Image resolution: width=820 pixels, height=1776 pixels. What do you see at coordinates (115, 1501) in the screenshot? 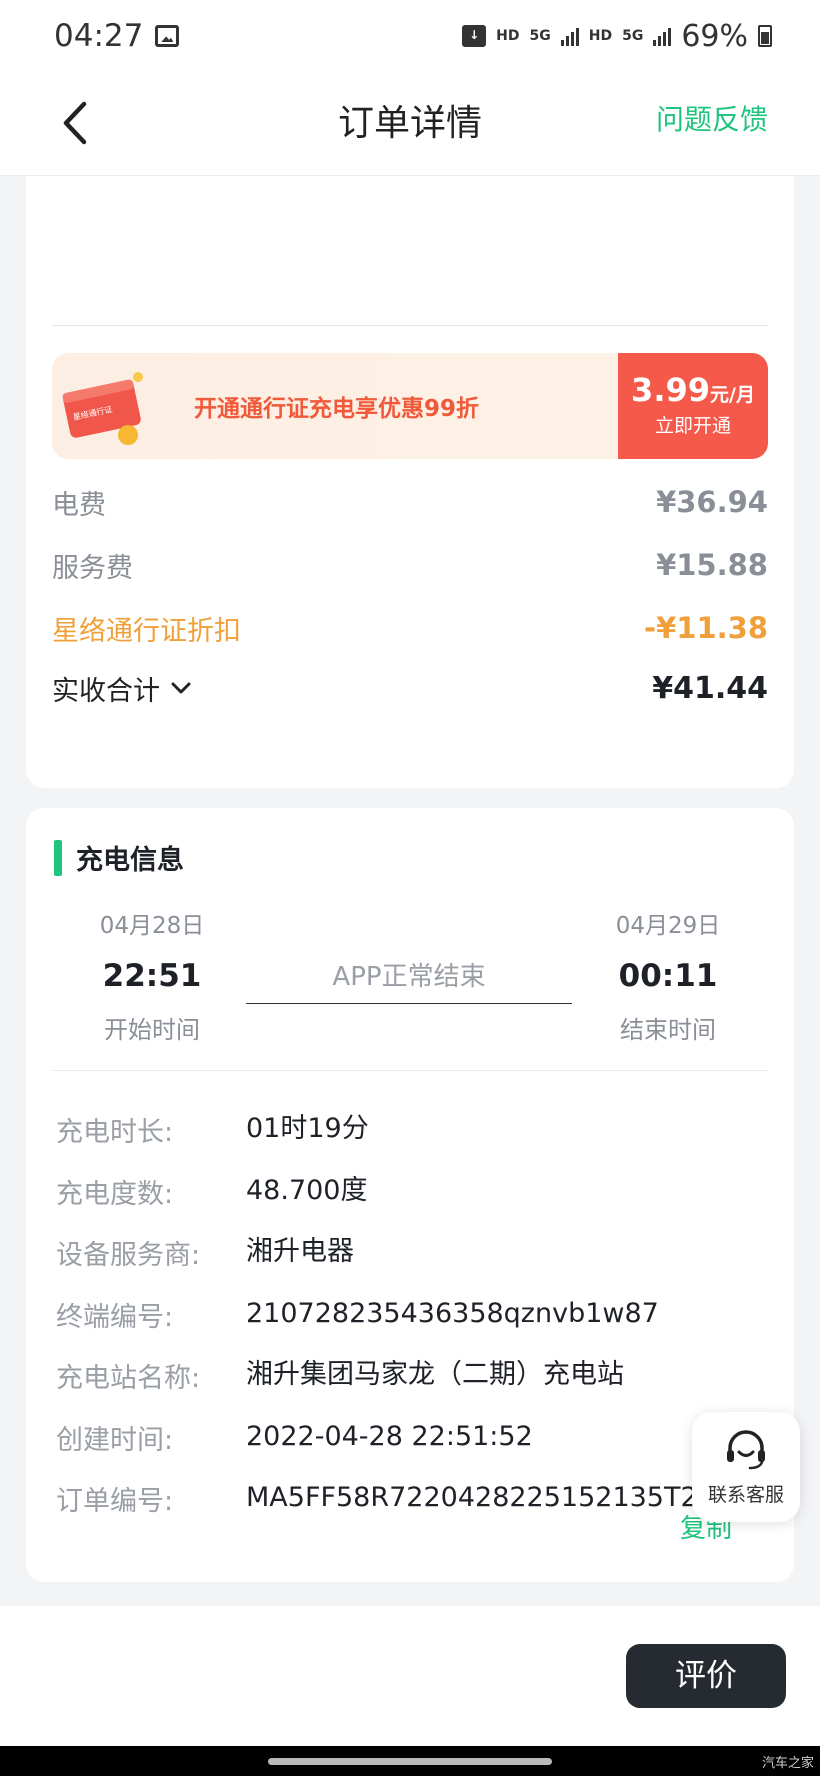
I see `info-label: 订单编号:` at bounding box center [115, 1501].